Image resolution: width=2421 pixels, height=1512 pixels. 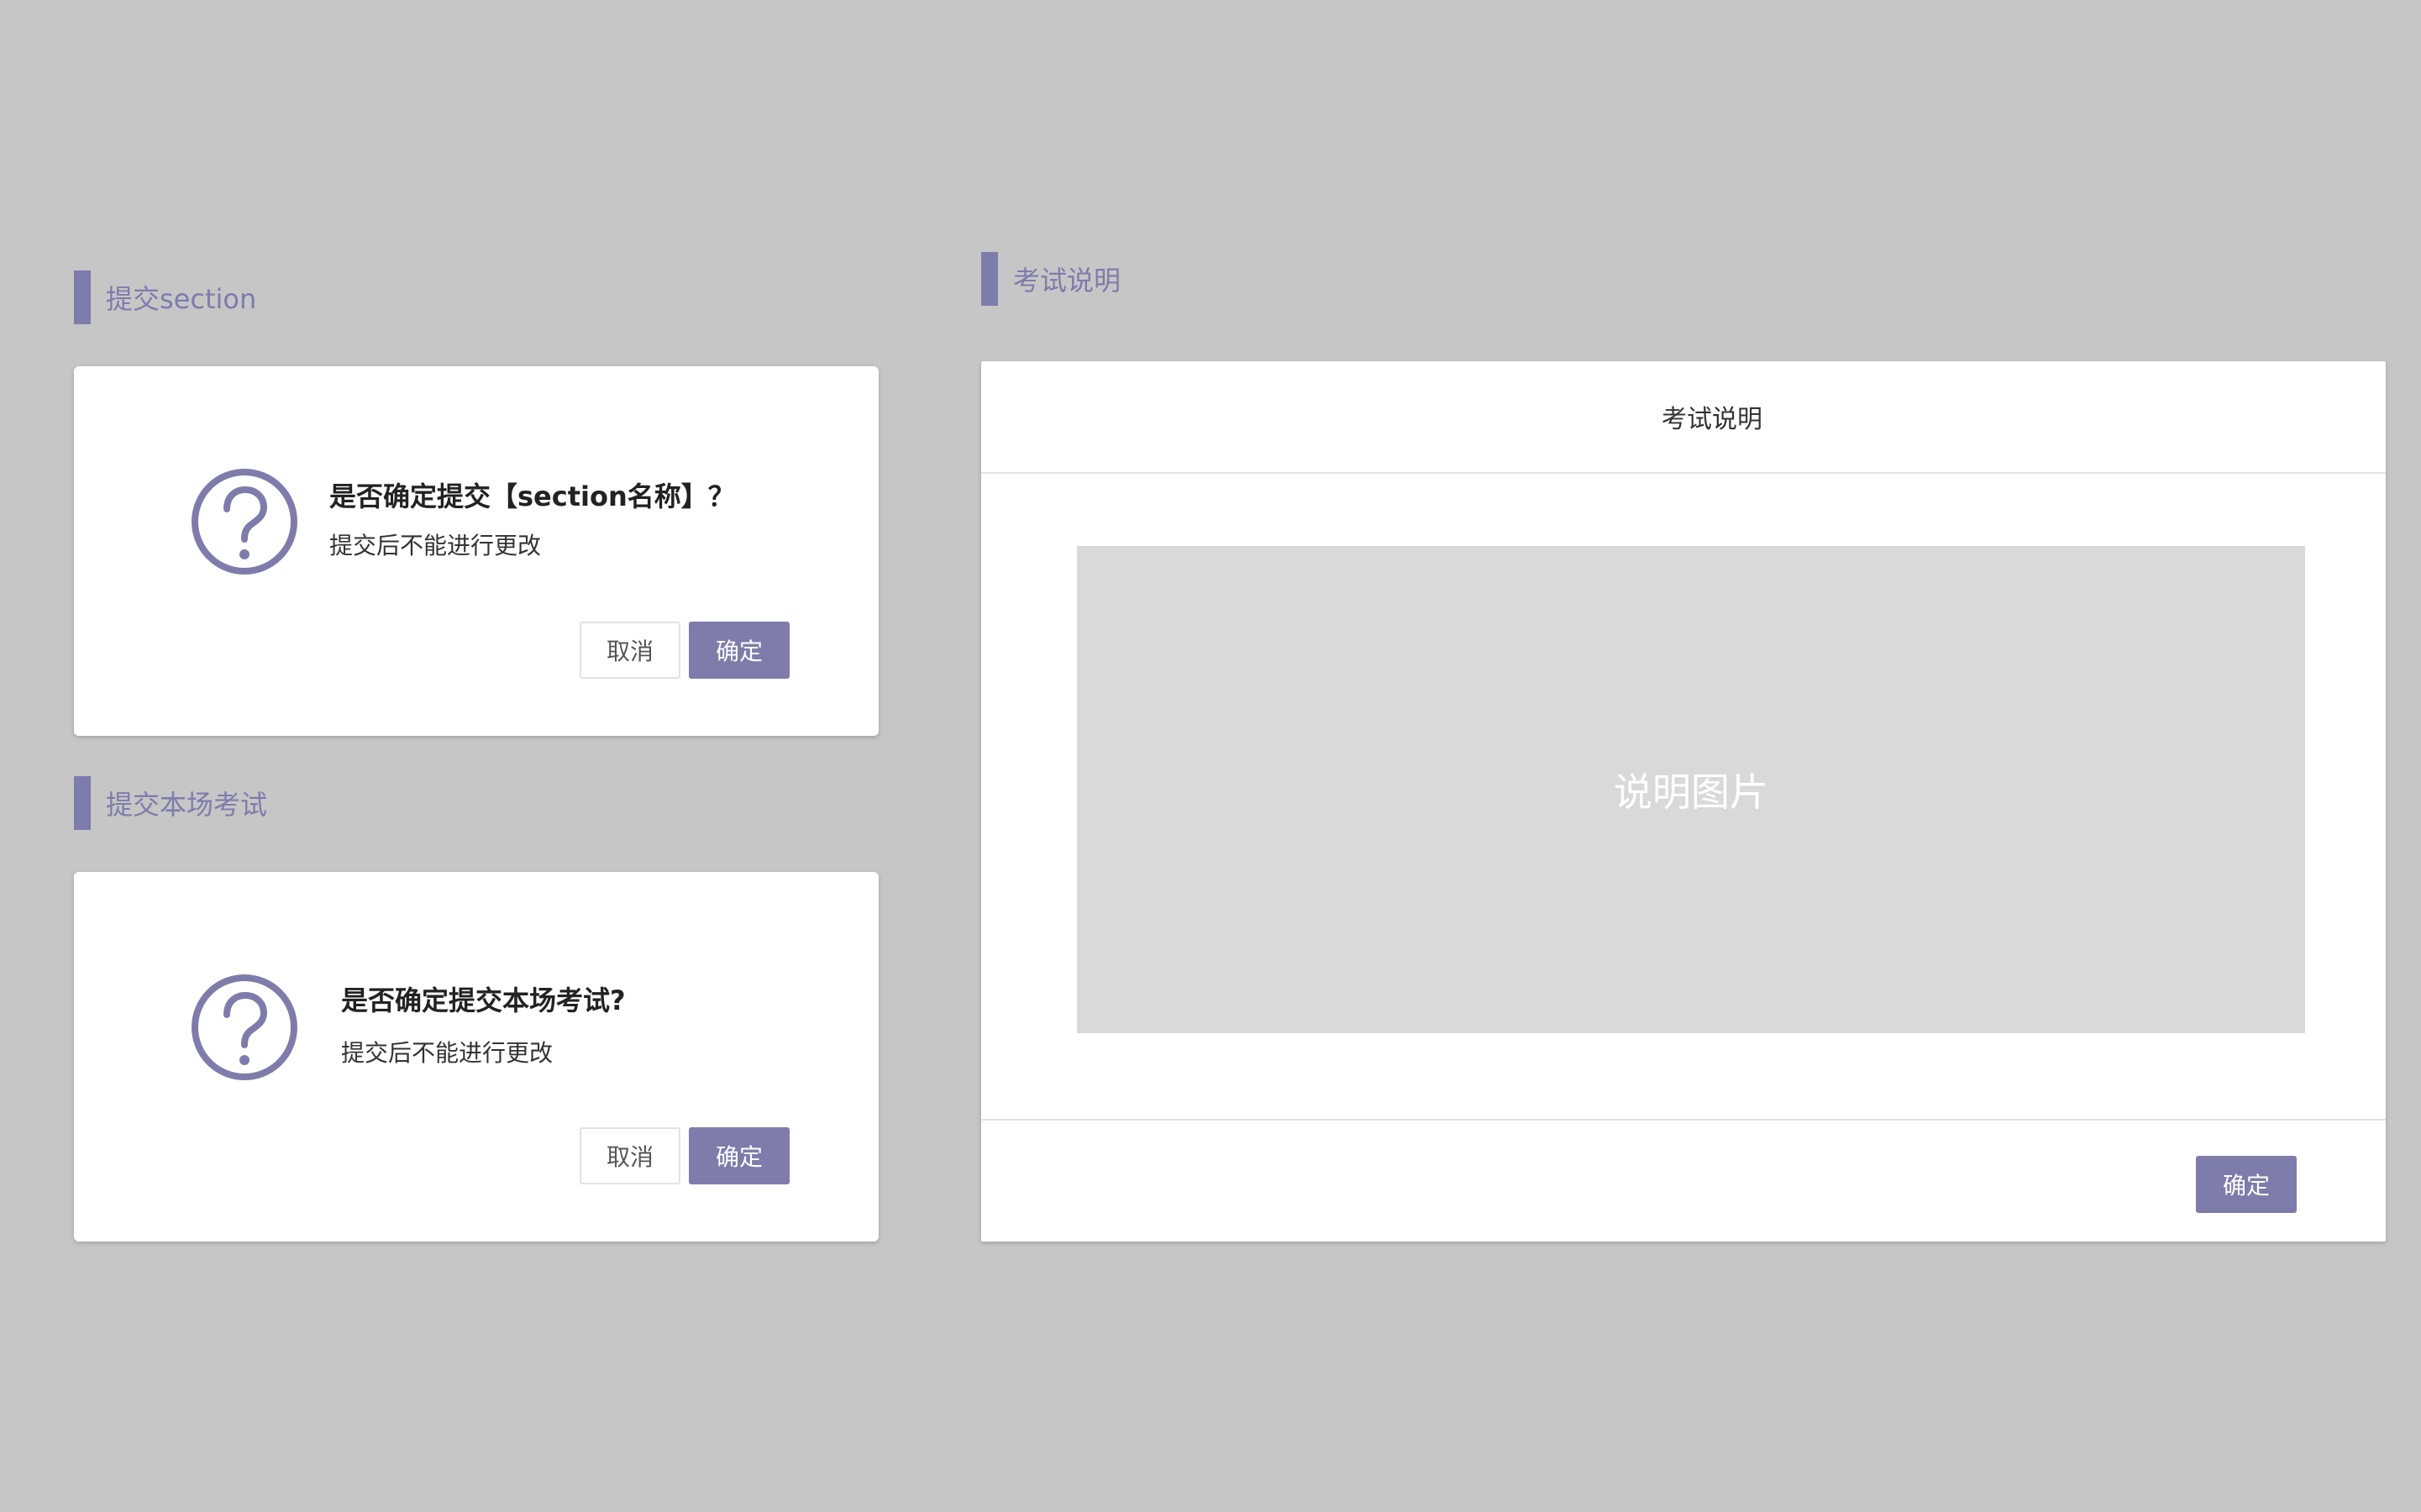 I want to click on section-heading-submit-exam: 提交本场考试, so click(x=170, y=803).